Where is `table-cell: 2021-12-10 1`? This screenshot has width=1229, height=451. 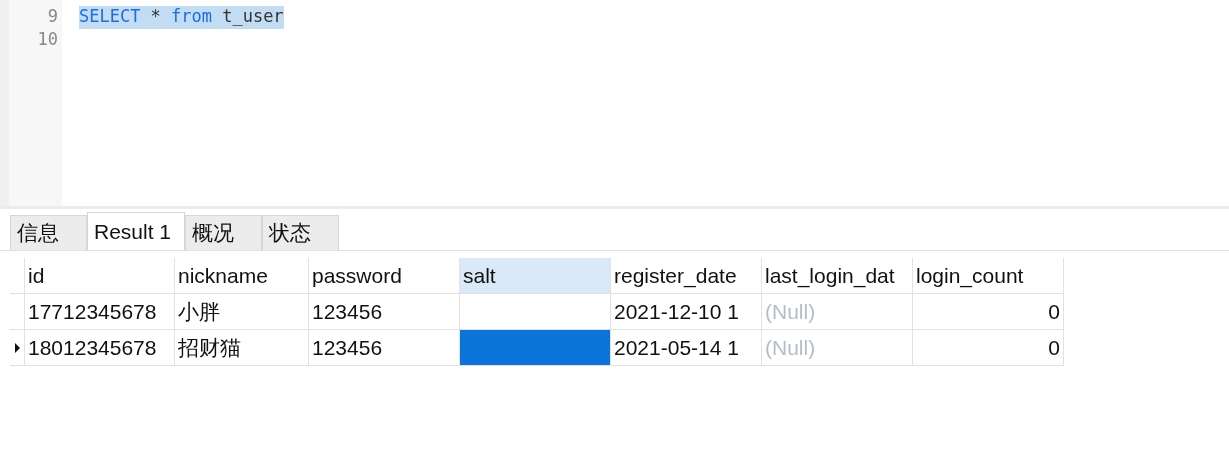
table-cell: 2021-12-10 1 is located at coordinates (686, 312).